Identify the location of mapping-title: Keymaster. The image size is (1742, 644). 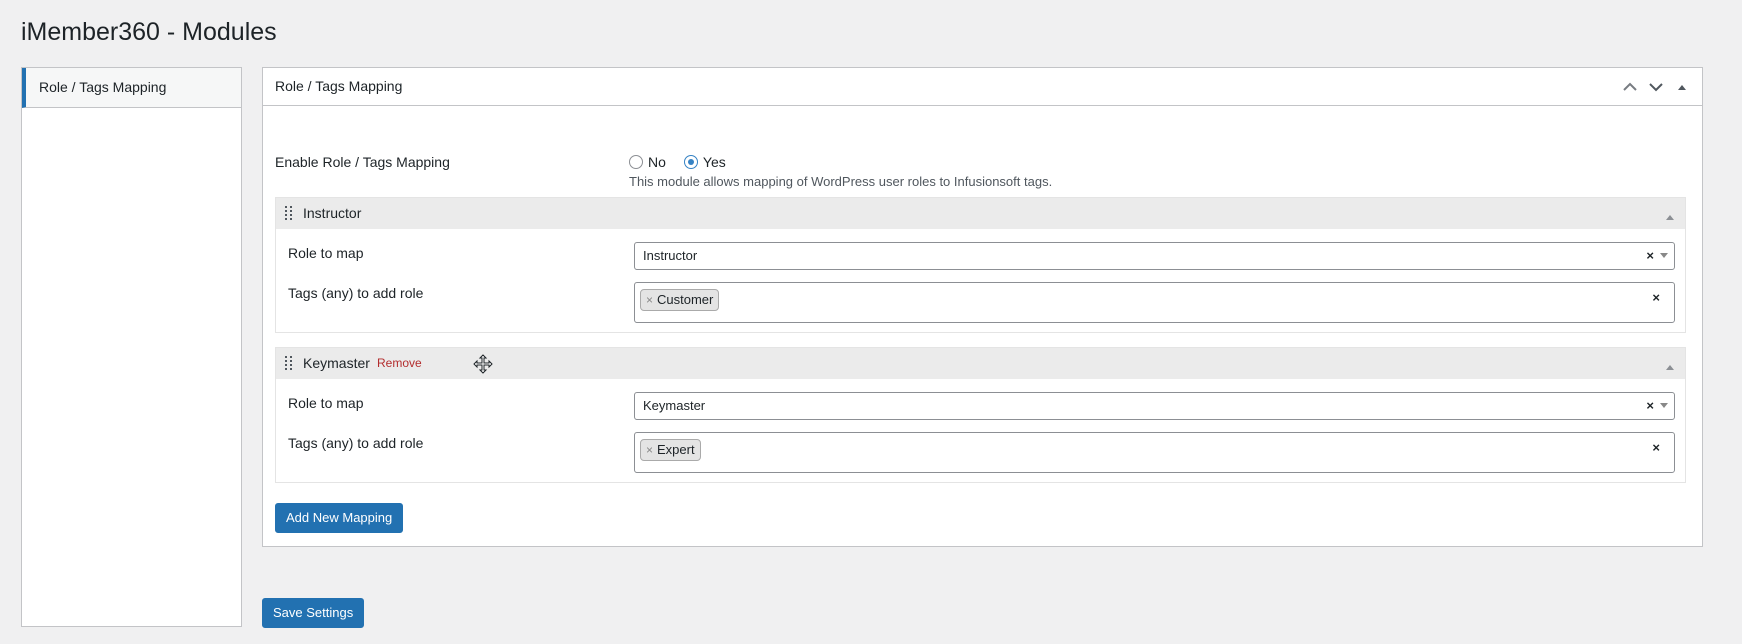
(336, 363).